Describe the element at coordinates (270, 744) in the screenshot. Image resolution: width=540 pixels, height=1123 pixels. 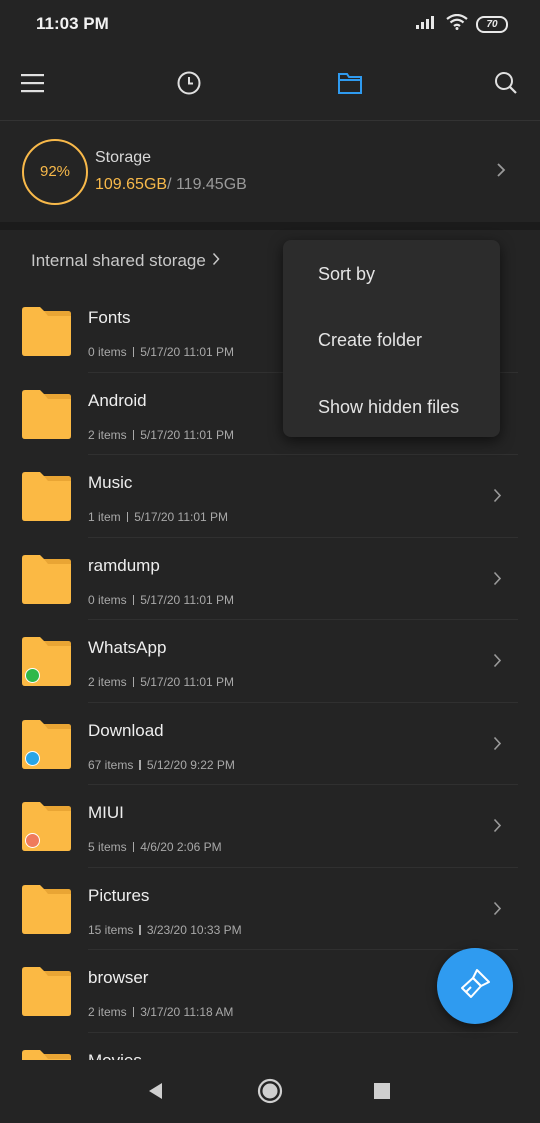
I see `folder-row-download: Download 67 items 5/12/20 9:22 PM` at that location.